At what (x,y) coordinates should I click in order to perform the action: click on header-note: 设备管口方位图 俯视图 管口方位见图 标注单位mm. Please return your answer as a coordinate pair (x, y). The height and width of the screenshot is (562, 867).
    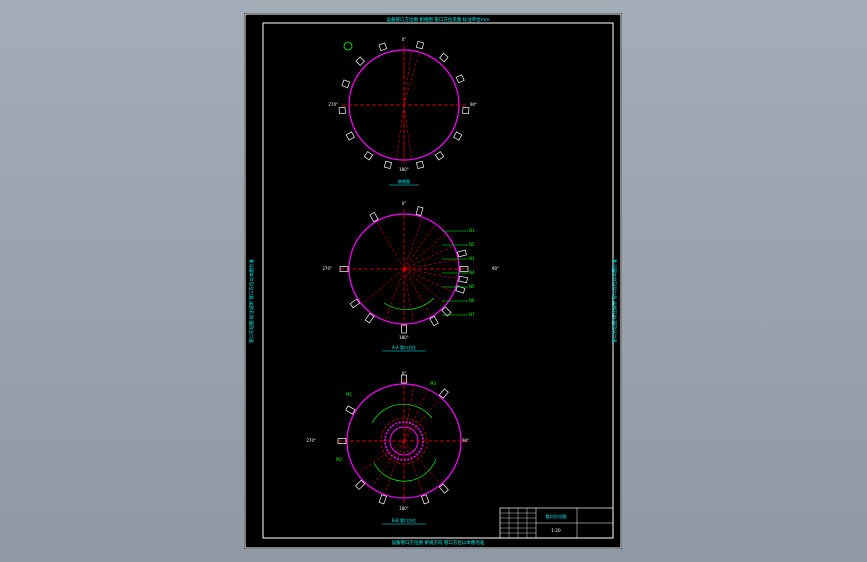
    Looking at the image, I should click on (437, 19).